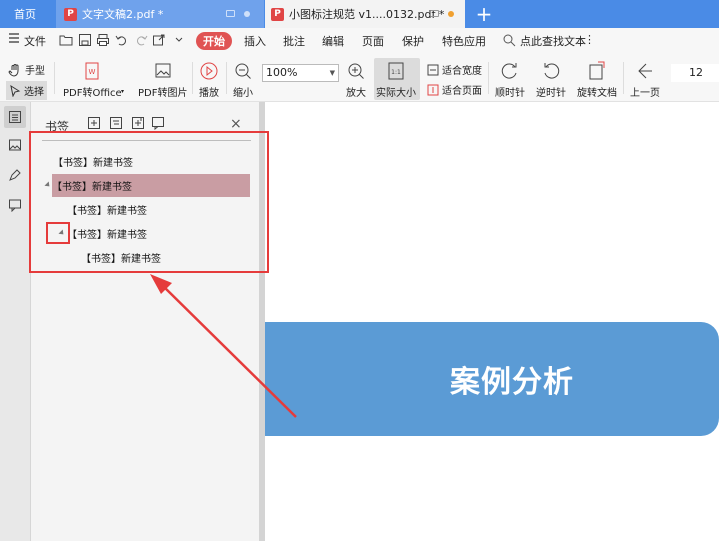 Image resolution: width=719 pixels, height=541 pixels. Describe the element at coordinates (223, 346) in the screenshot. I see `annotation-arrow` at that location.